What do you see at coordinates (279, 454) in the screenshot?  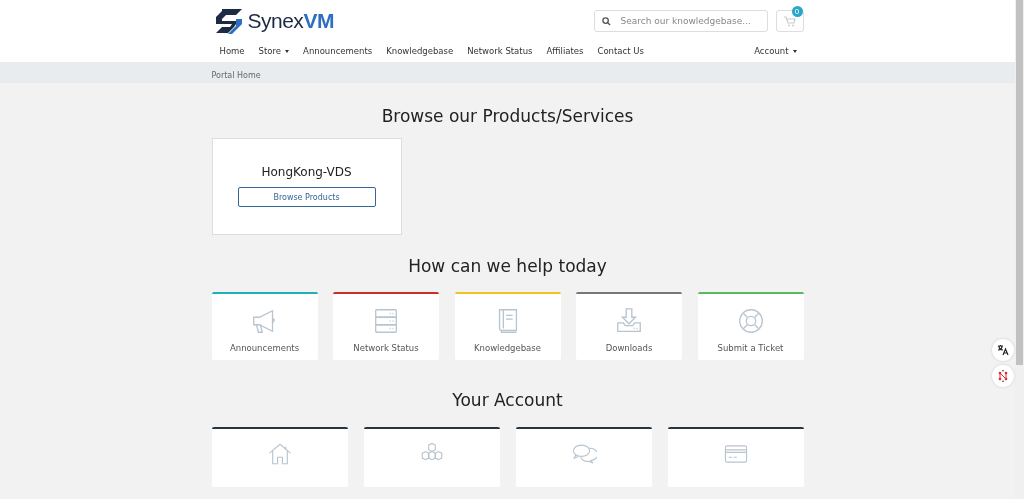 I see `house-icon` at bounding box center [279, 454].